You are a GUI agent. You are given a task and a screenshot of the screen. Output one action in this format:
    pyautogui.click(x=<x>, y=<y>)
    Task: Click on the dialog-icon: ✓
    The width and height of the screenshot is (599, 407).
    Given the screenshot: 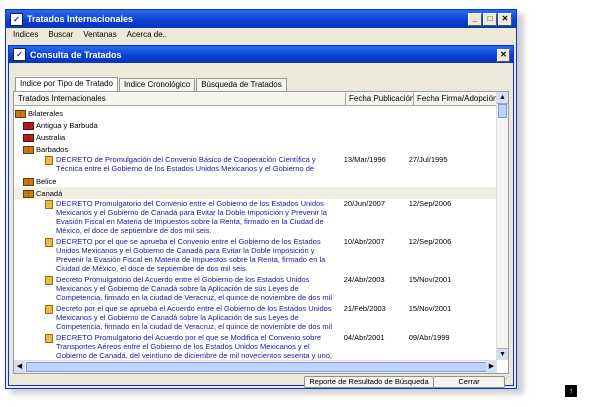 What is the action you would take?
    pyautogui.click(x=19, y=54)
    